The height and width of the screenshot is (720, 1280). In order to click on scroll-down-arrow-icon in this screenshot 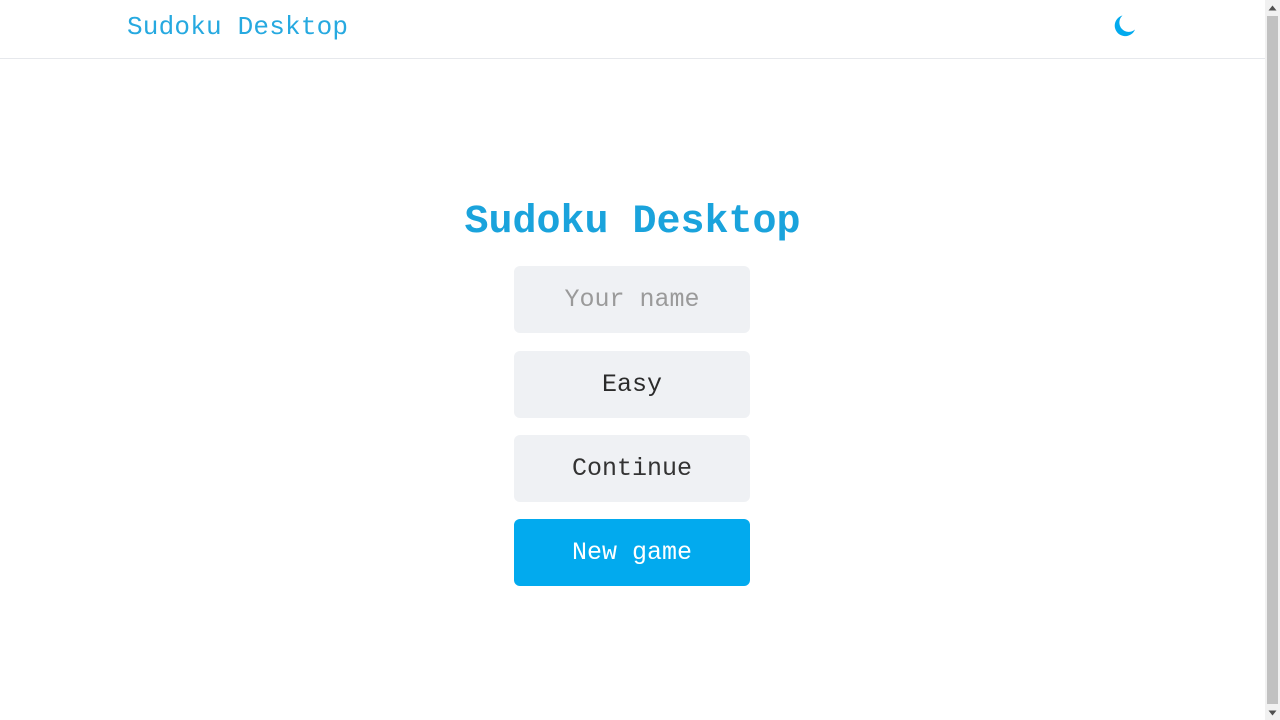, I will do `click(1272, 712)`.